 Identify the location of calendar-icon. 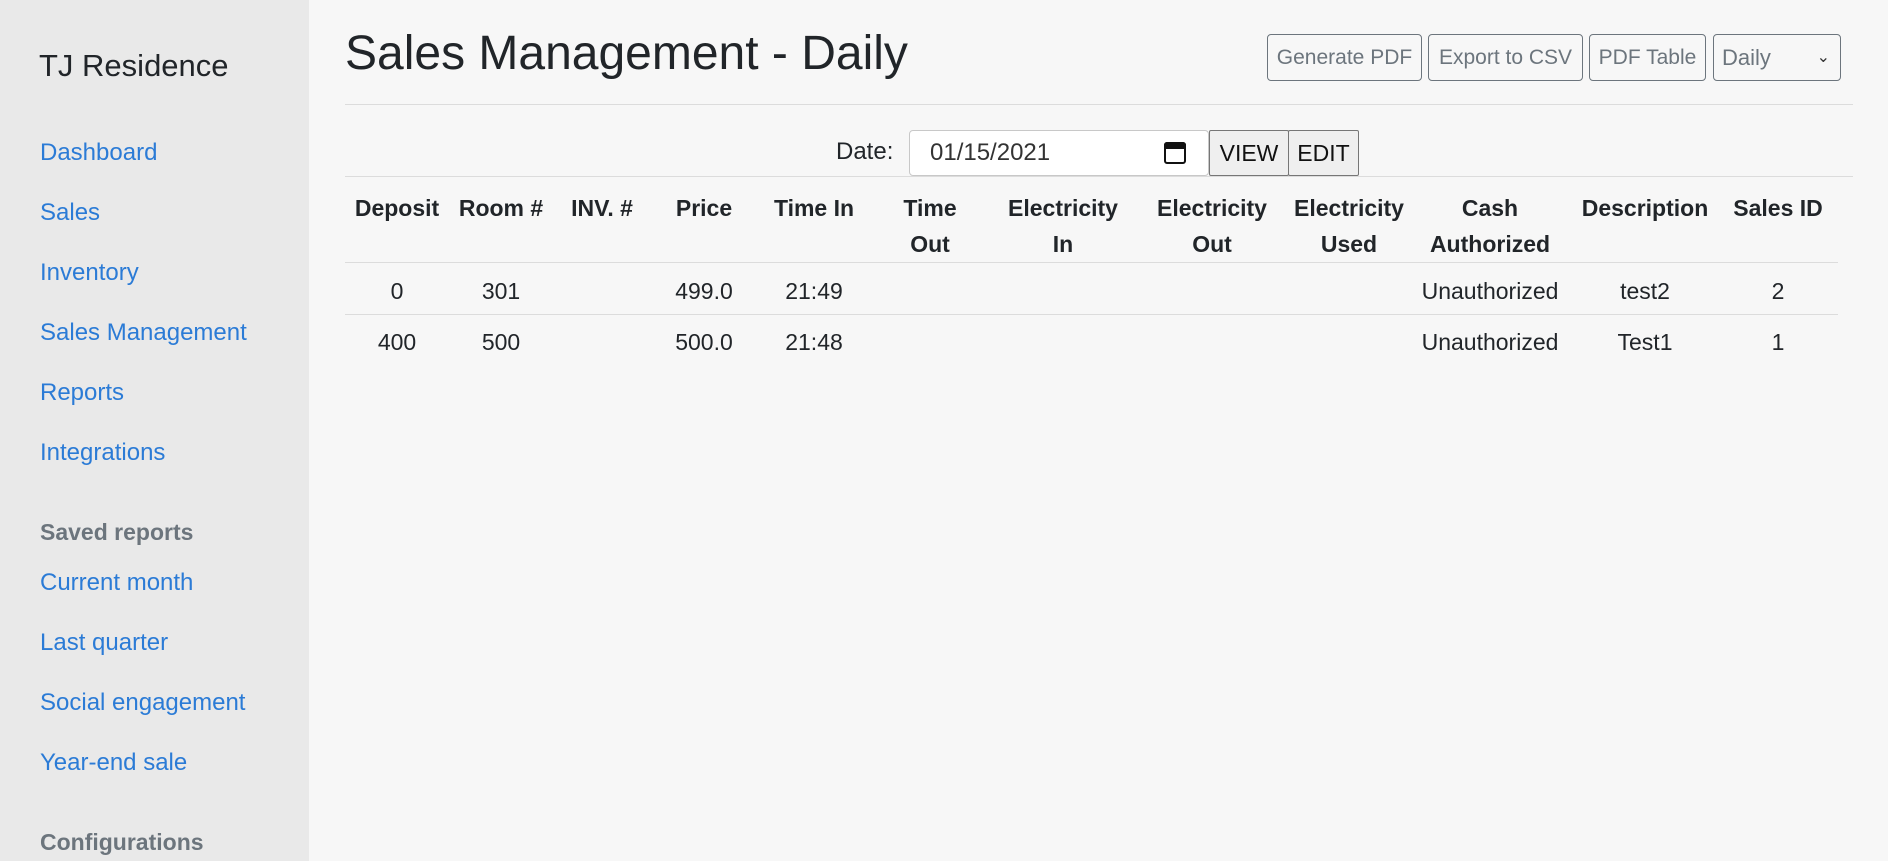
(1175, 153).